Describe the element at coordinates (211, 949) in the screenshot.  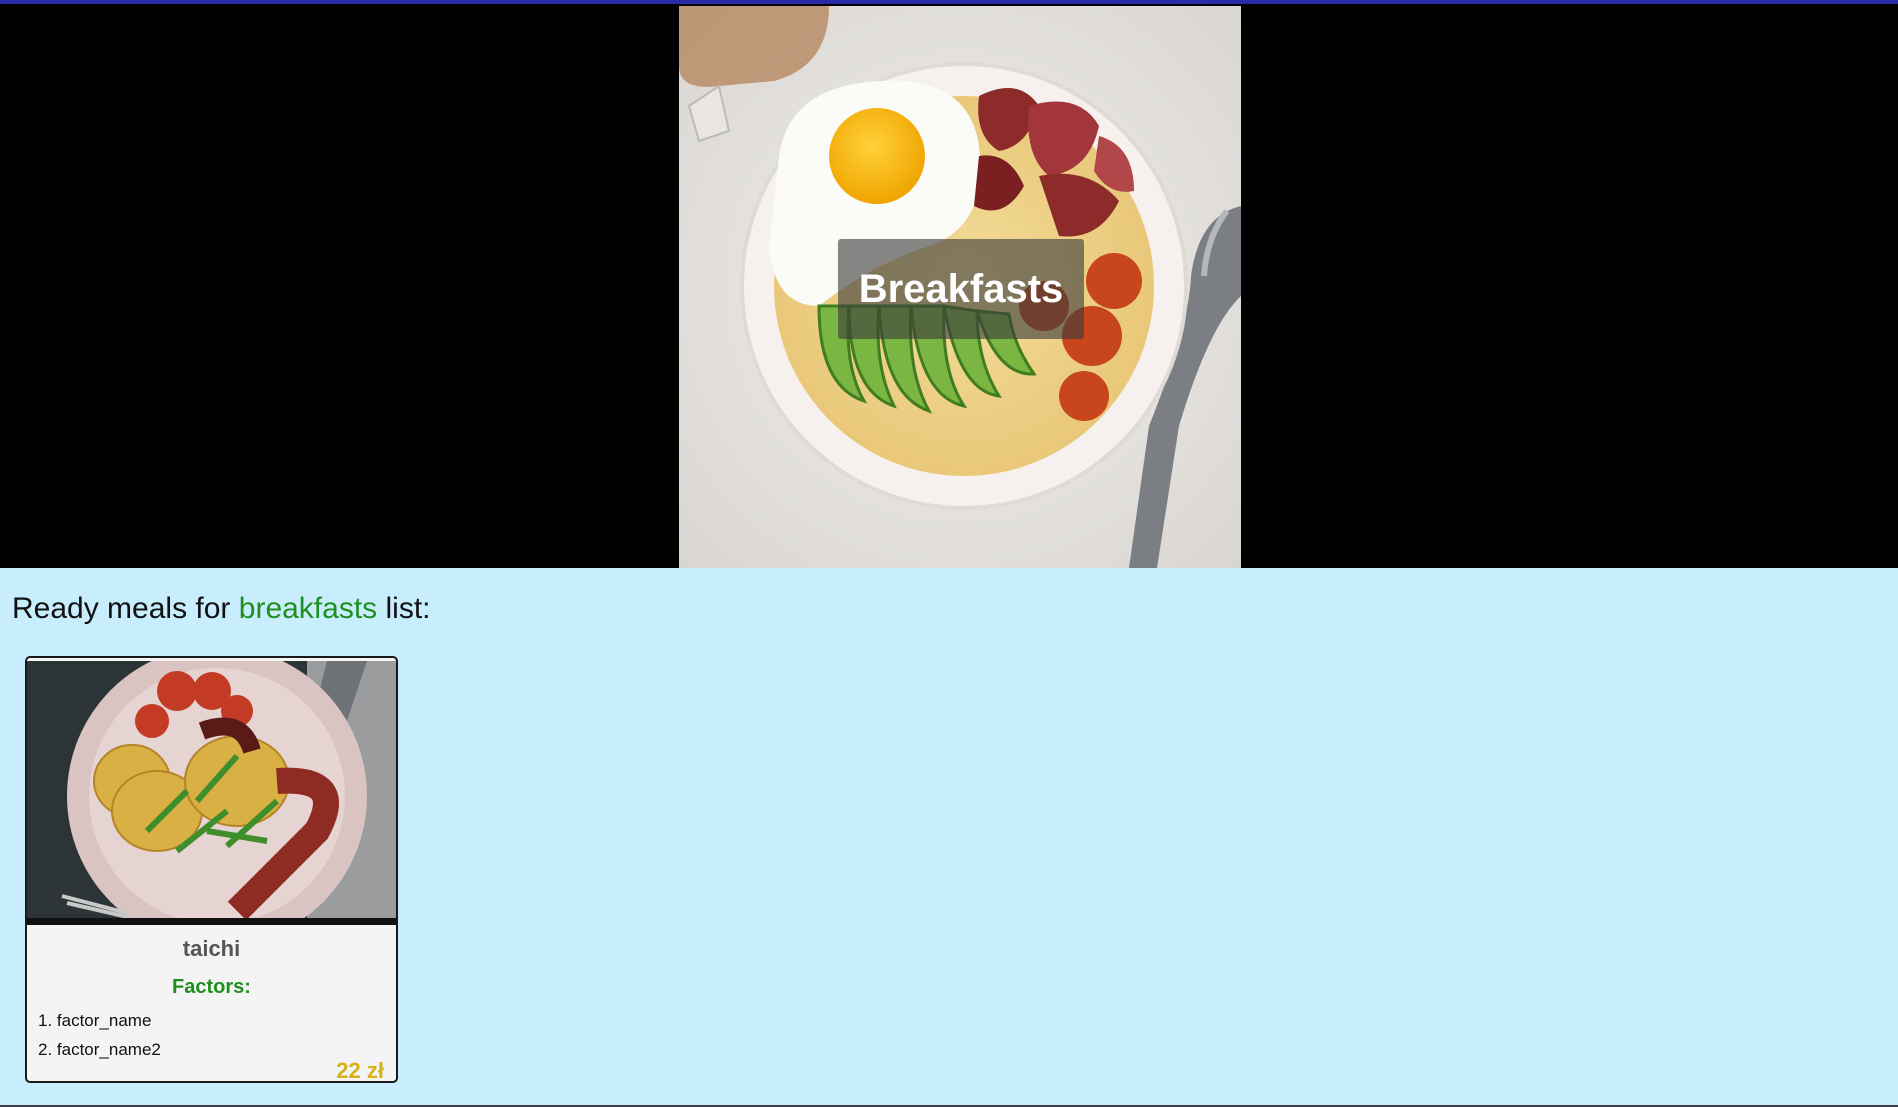
I see `meal-name: taichi` at that location.